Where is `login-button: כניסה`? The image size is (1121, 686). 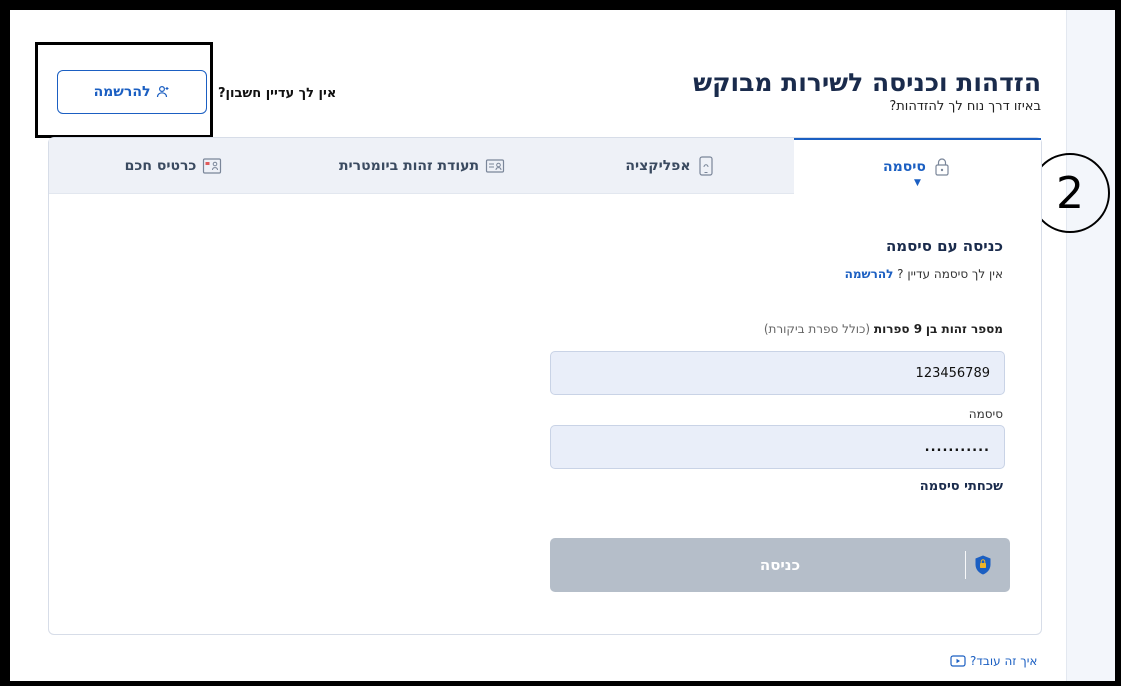
login-button: כניסה is located at coordinates (780, 565).